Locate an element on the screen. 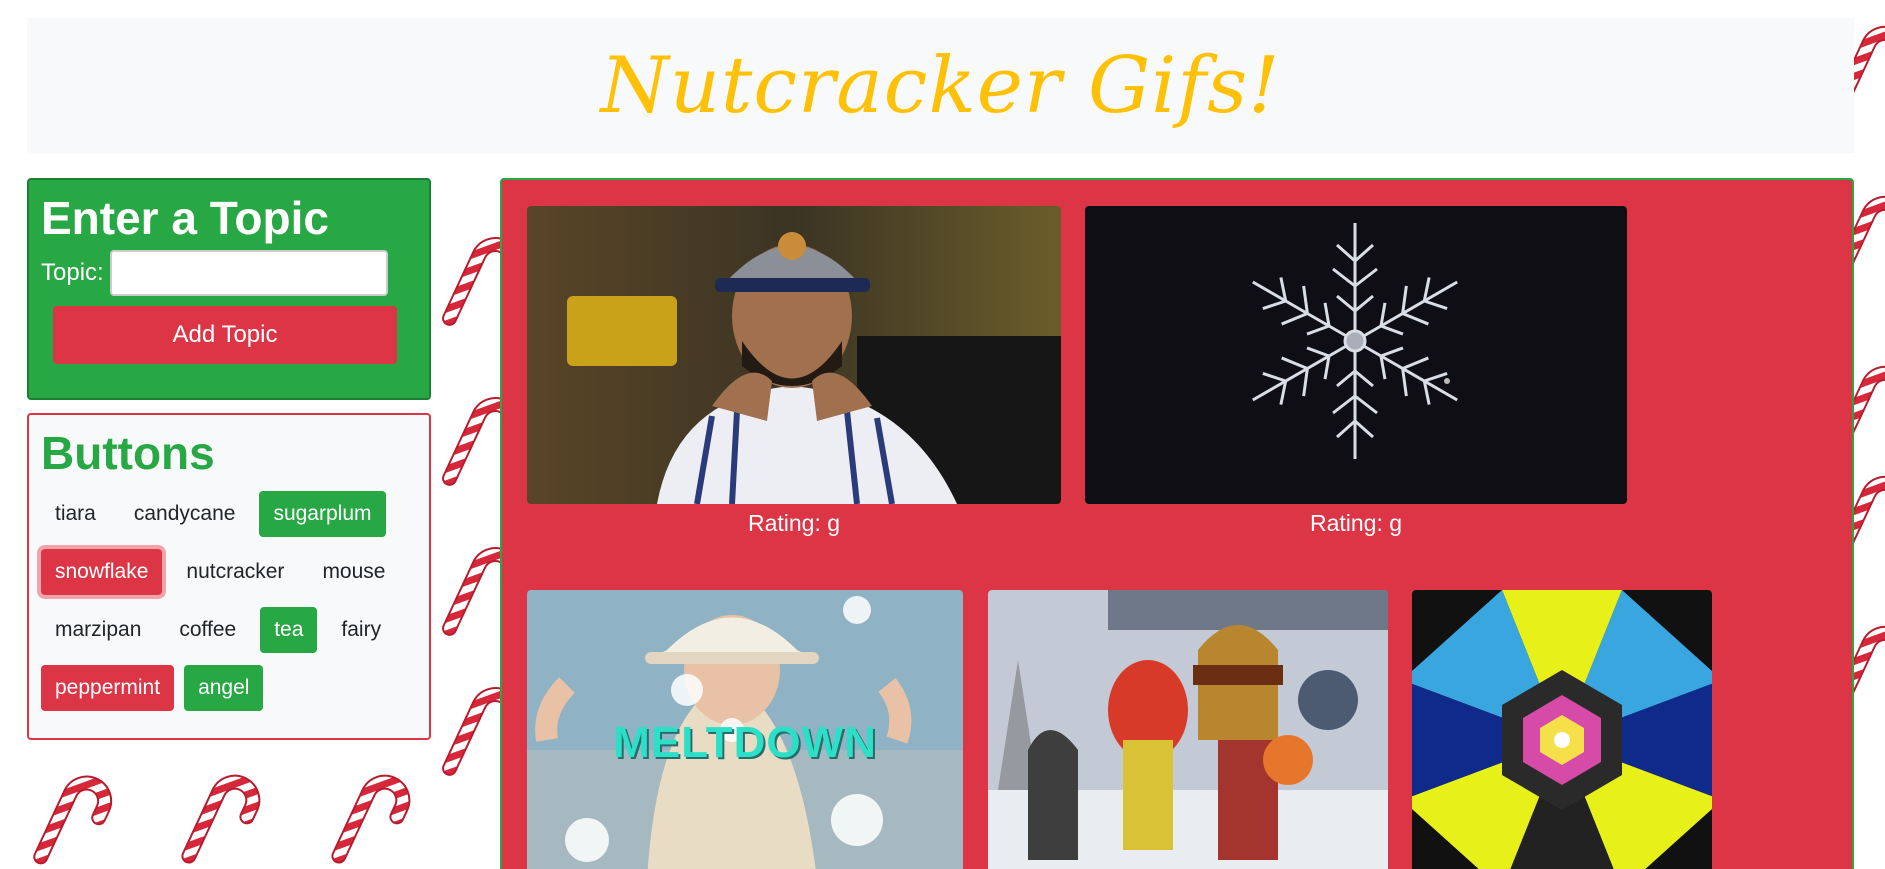  topic-button-snowflake: snowflake is located at coordinates (102, 572).